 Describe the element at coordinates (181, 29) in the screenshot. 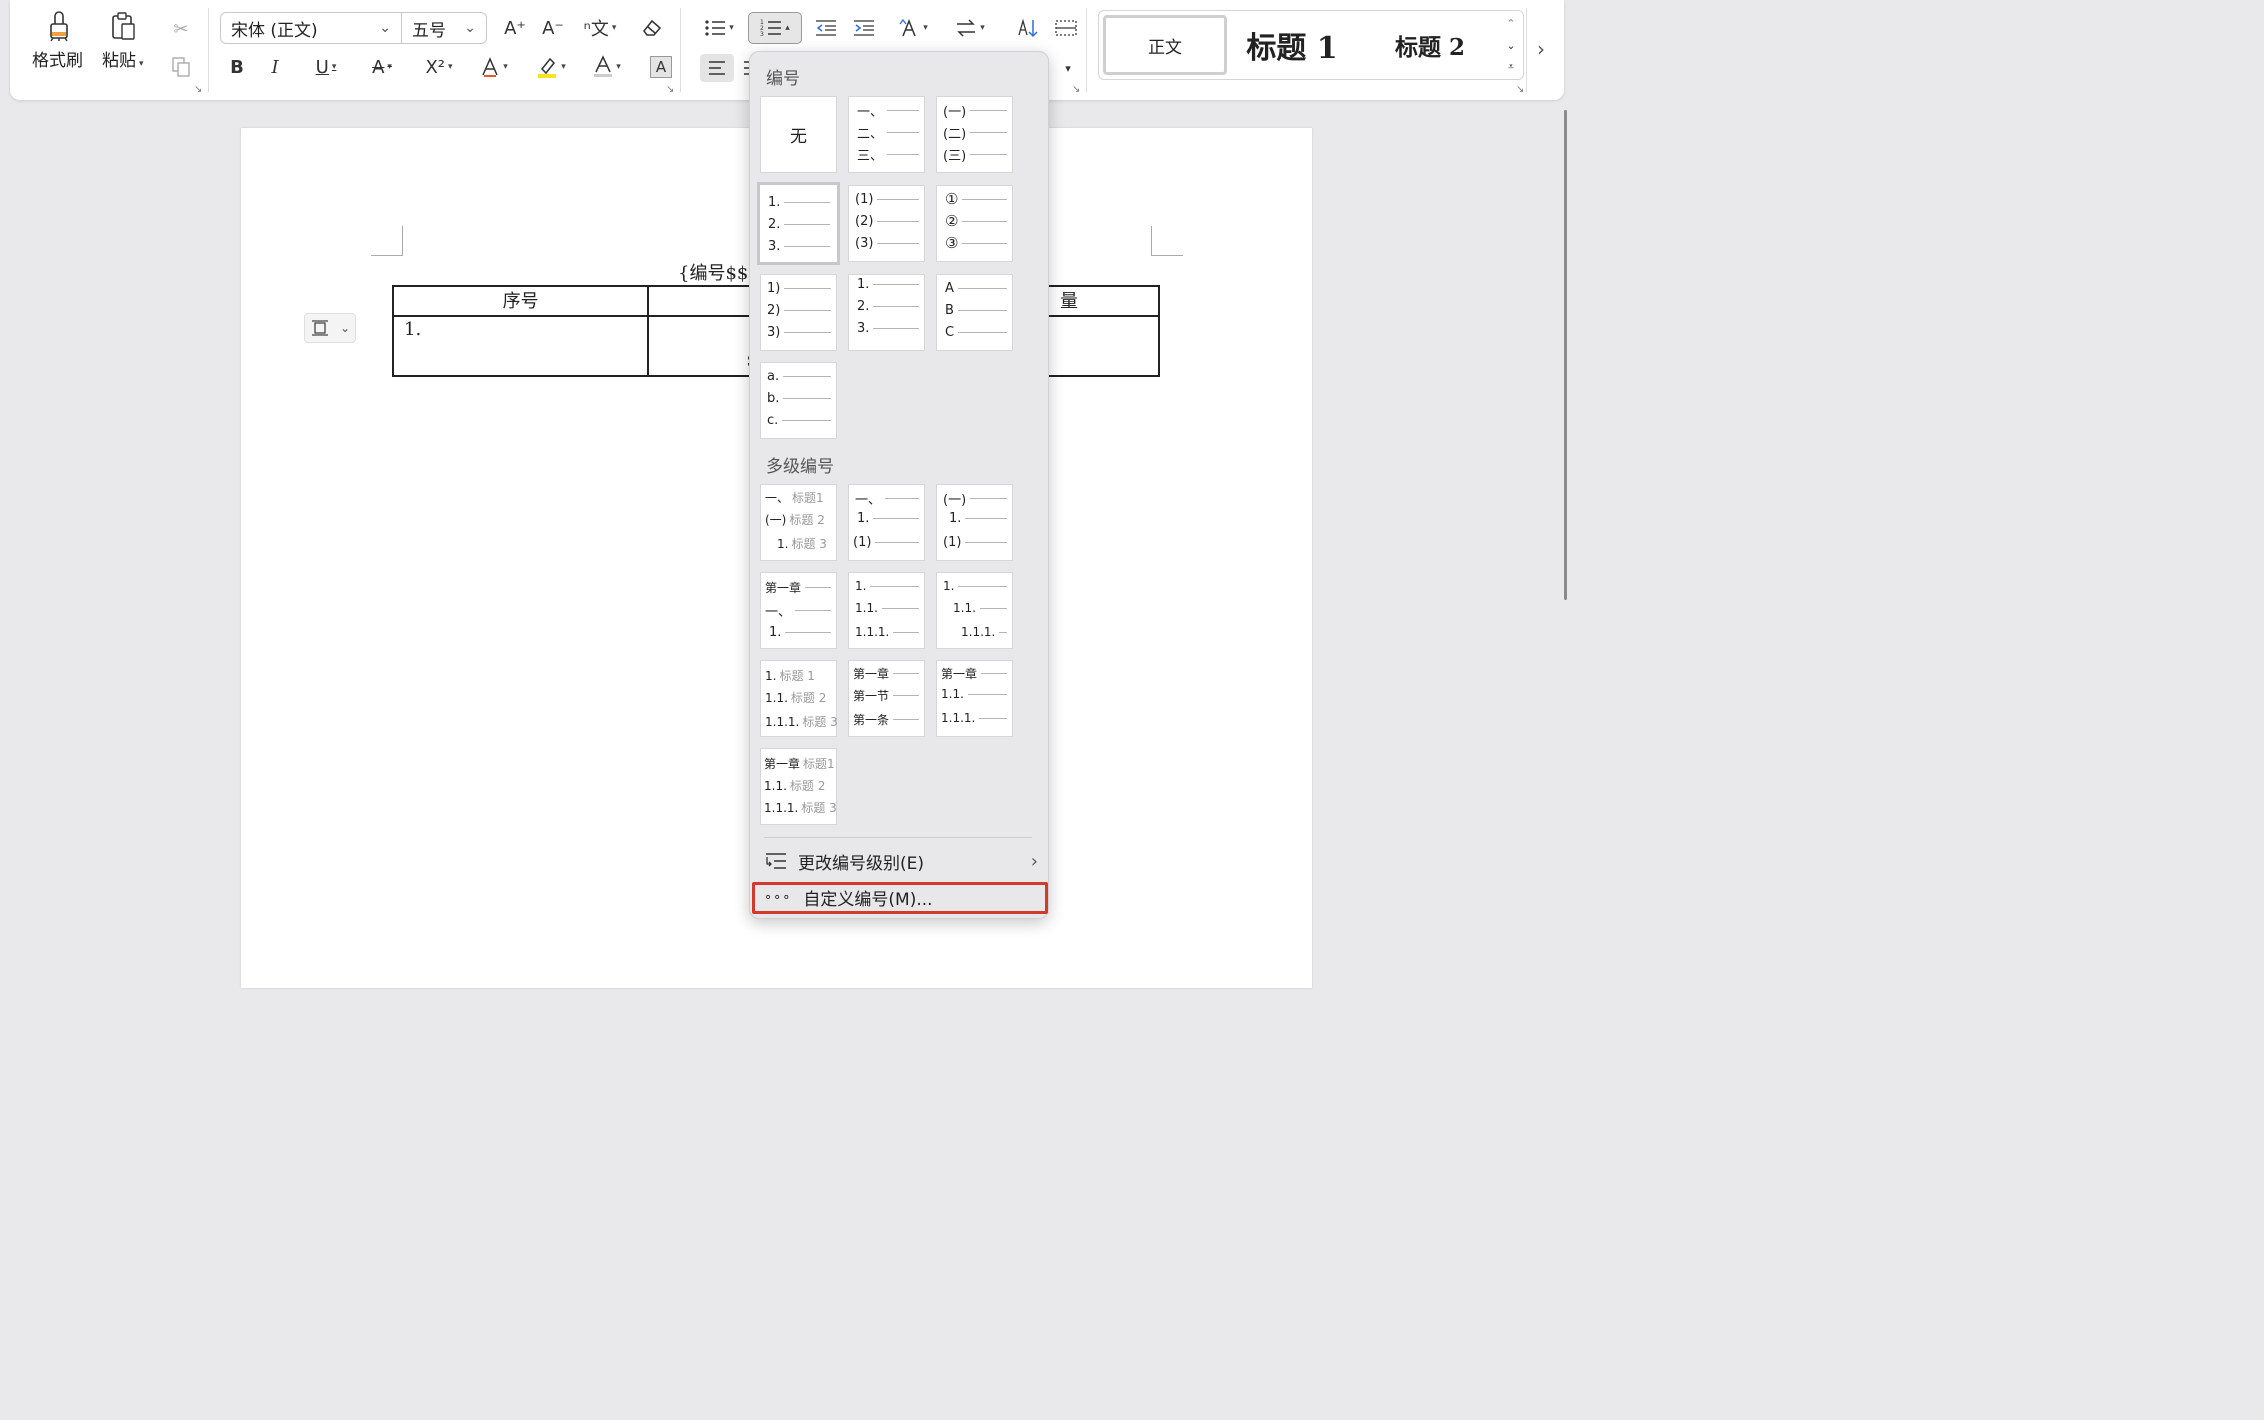

I see `cut-icon: ✂` at that location.